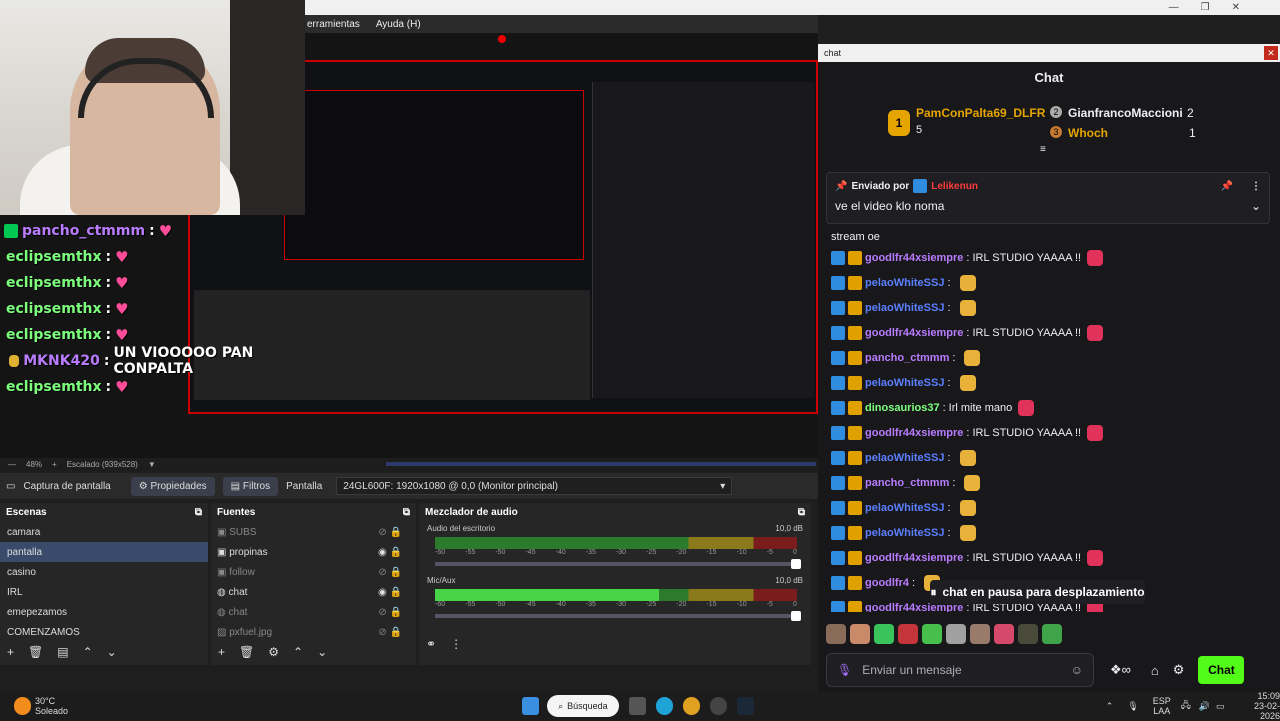  What do you see at coordinates (1125, 113) in the screenshot?
I see `leader-2-name: GianfrancoMaccioni` at bounding box center [1125, 113].